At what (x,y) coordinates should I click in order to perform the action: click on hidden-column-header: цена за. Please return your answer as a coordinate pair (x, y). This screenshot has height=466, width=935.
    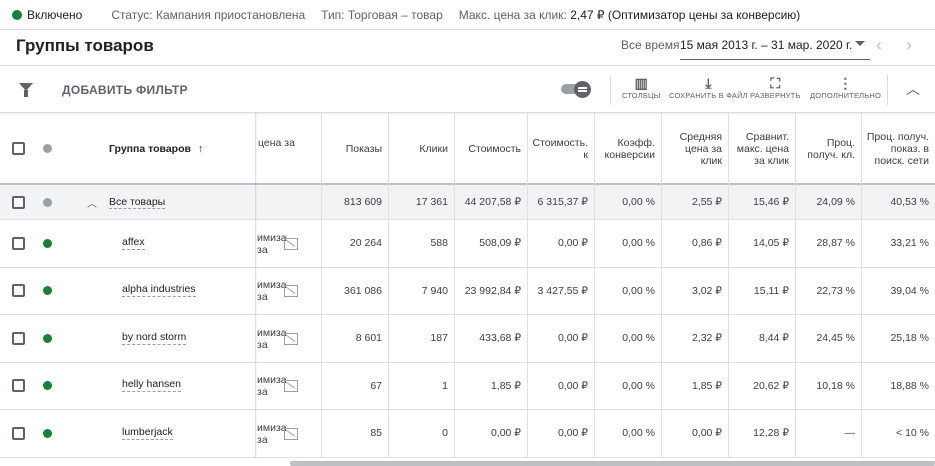
    Looking at the image, I should click on (276, 143).